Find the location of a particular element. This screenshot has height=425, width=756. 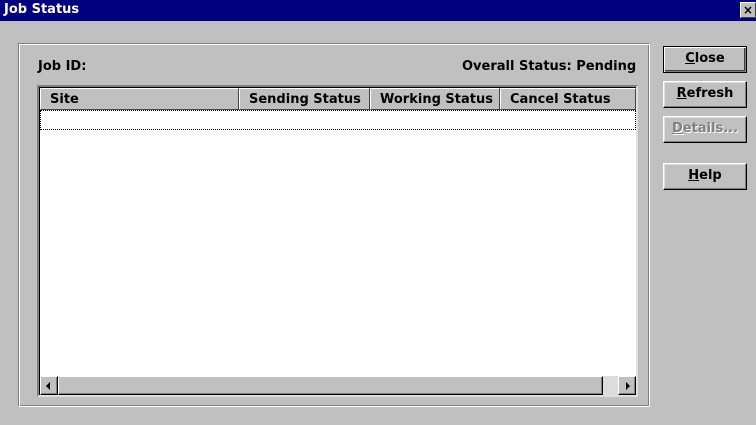

scroll-left-button is located at coordinates (49, 385).